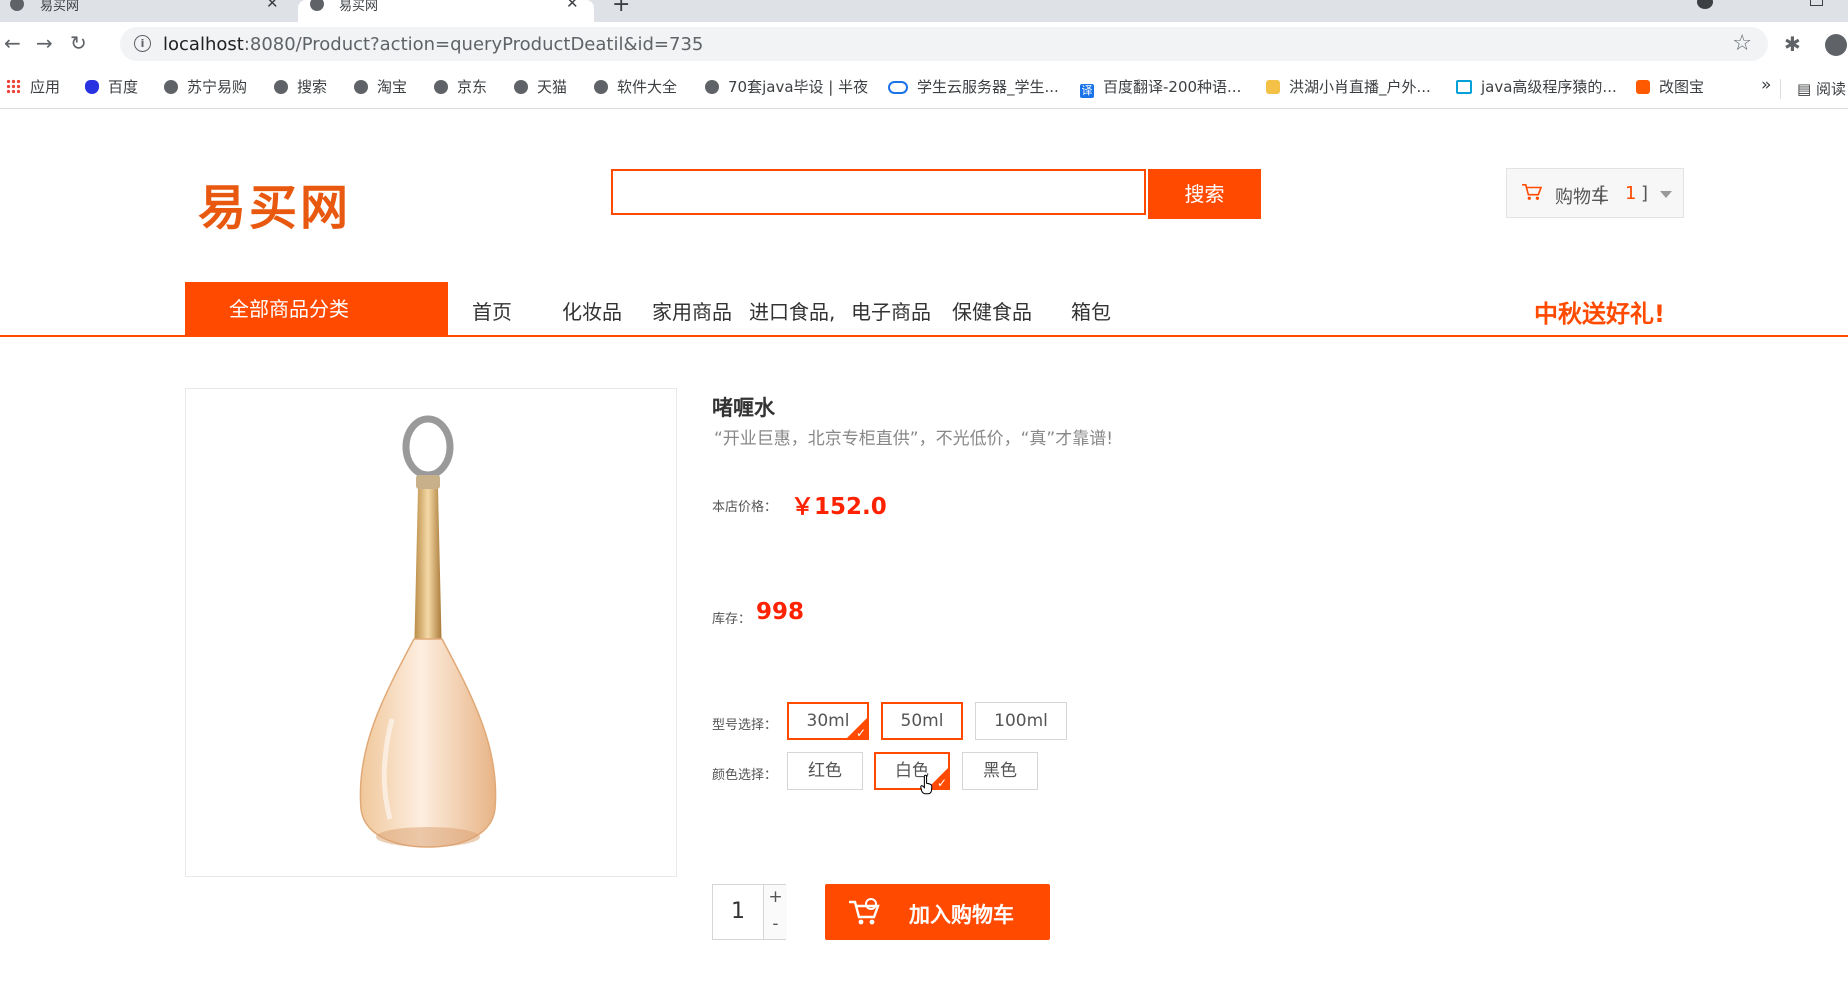  What do you see at coordinates (839, 507) in the screenshot?
I see `product-price: ￥152.0` at bounding box center [839, 507].